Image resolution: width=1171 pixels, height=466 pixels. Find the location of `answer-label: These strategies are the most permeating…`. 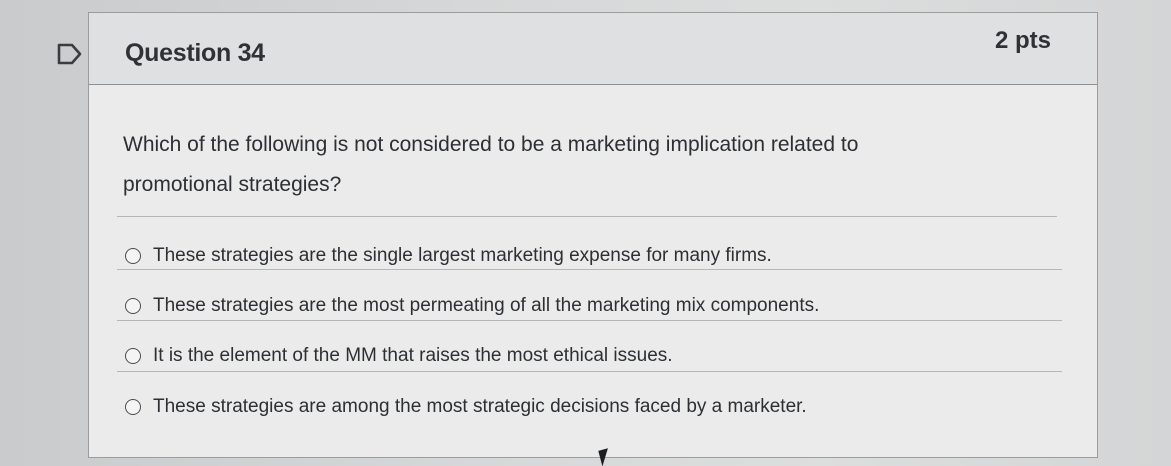

answer-label: These strategies are the most permeating… is located at coordinates (486, 305).